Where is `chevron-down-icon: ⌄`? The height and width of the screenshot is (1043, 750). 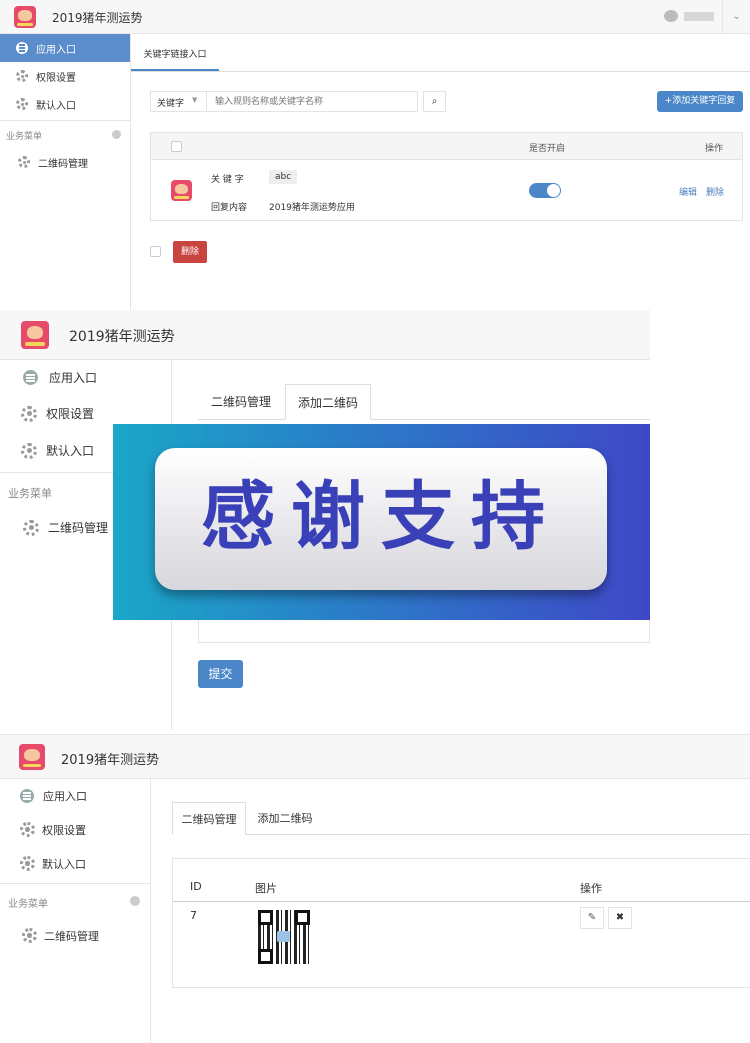 chevron-down-icon: ⌄ is located at coordinates (736, 17).